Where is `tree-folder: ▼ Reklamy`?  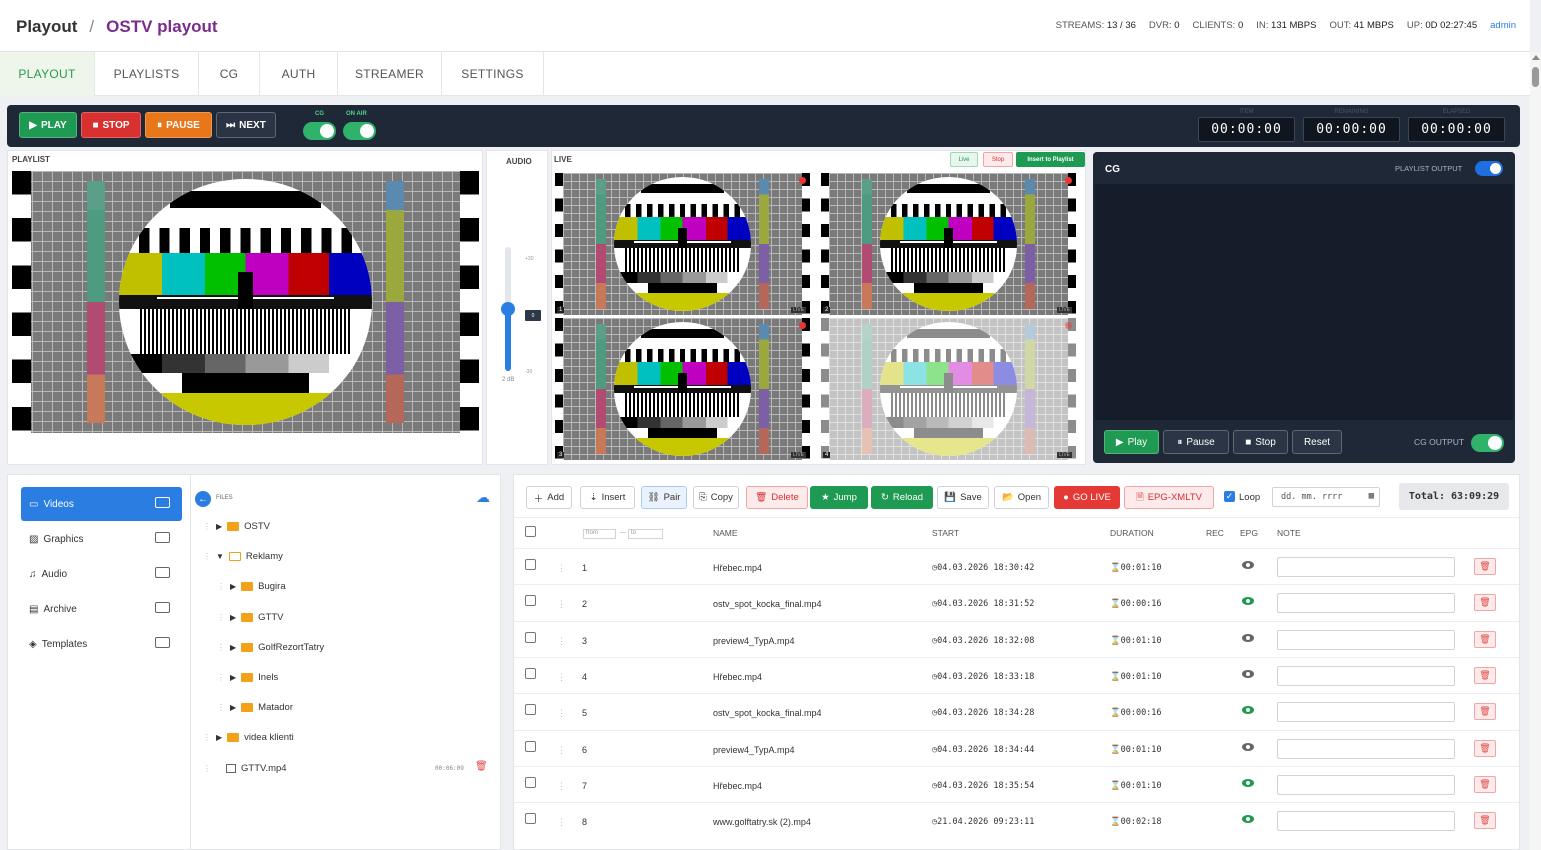 tree-folder: ▼ Reklamy is located at coordinates (249, 556).